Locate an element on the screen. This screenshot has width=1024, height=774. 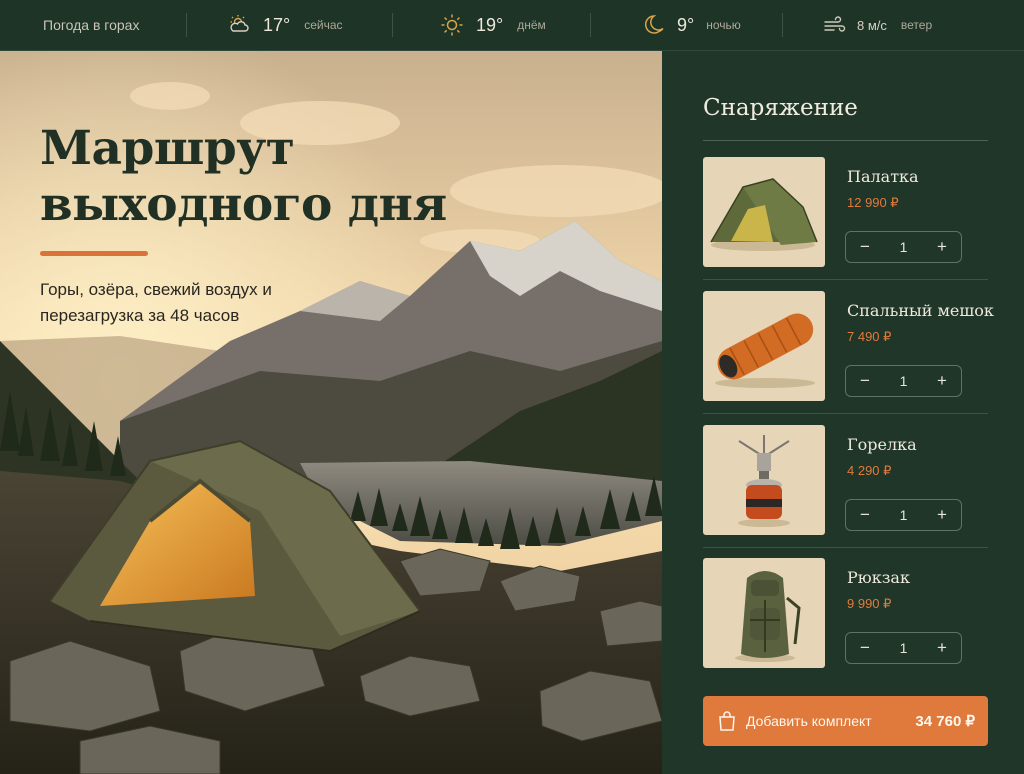
product-card: Горелка 4 290 ₽ − 1 + is located at coordinates (845, 480).